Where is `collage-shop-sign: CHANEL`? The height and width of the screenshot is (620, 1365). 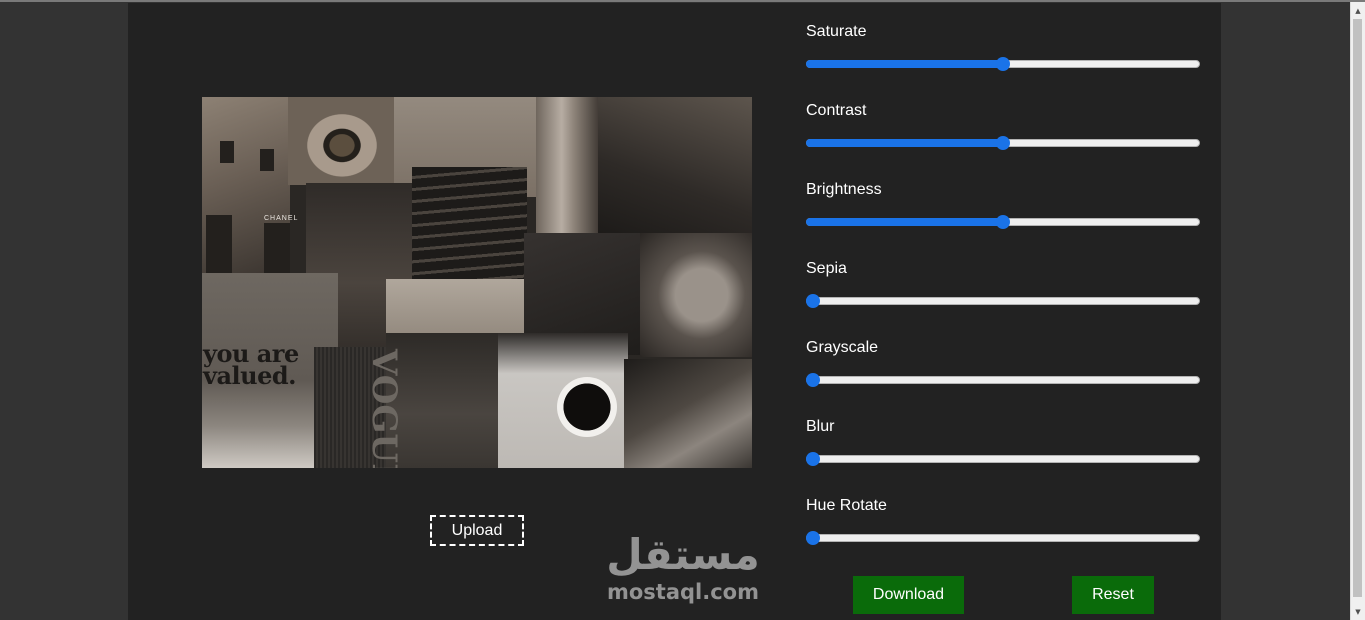 collage-shop-sign: CHANEL is located at coordinates (281, 218).